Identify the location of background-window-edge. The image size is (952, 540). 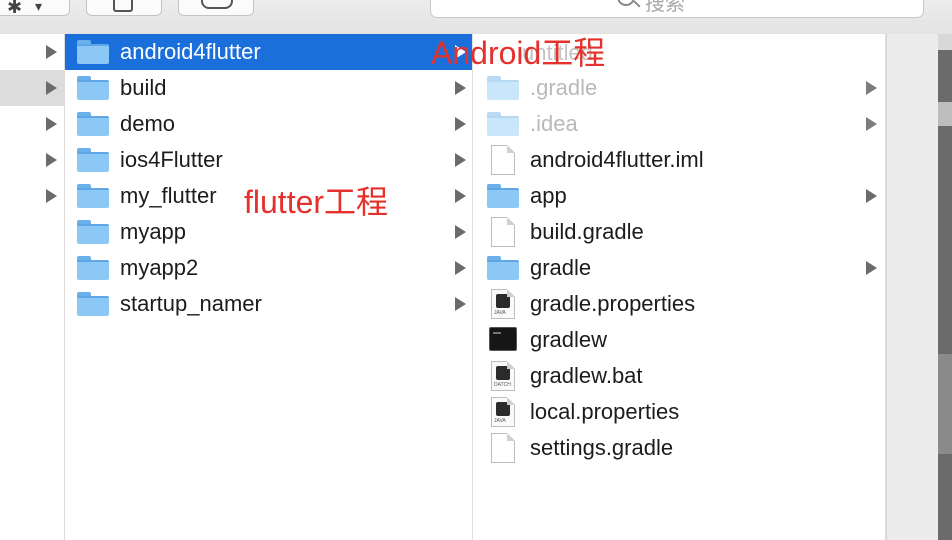
(945, 287).